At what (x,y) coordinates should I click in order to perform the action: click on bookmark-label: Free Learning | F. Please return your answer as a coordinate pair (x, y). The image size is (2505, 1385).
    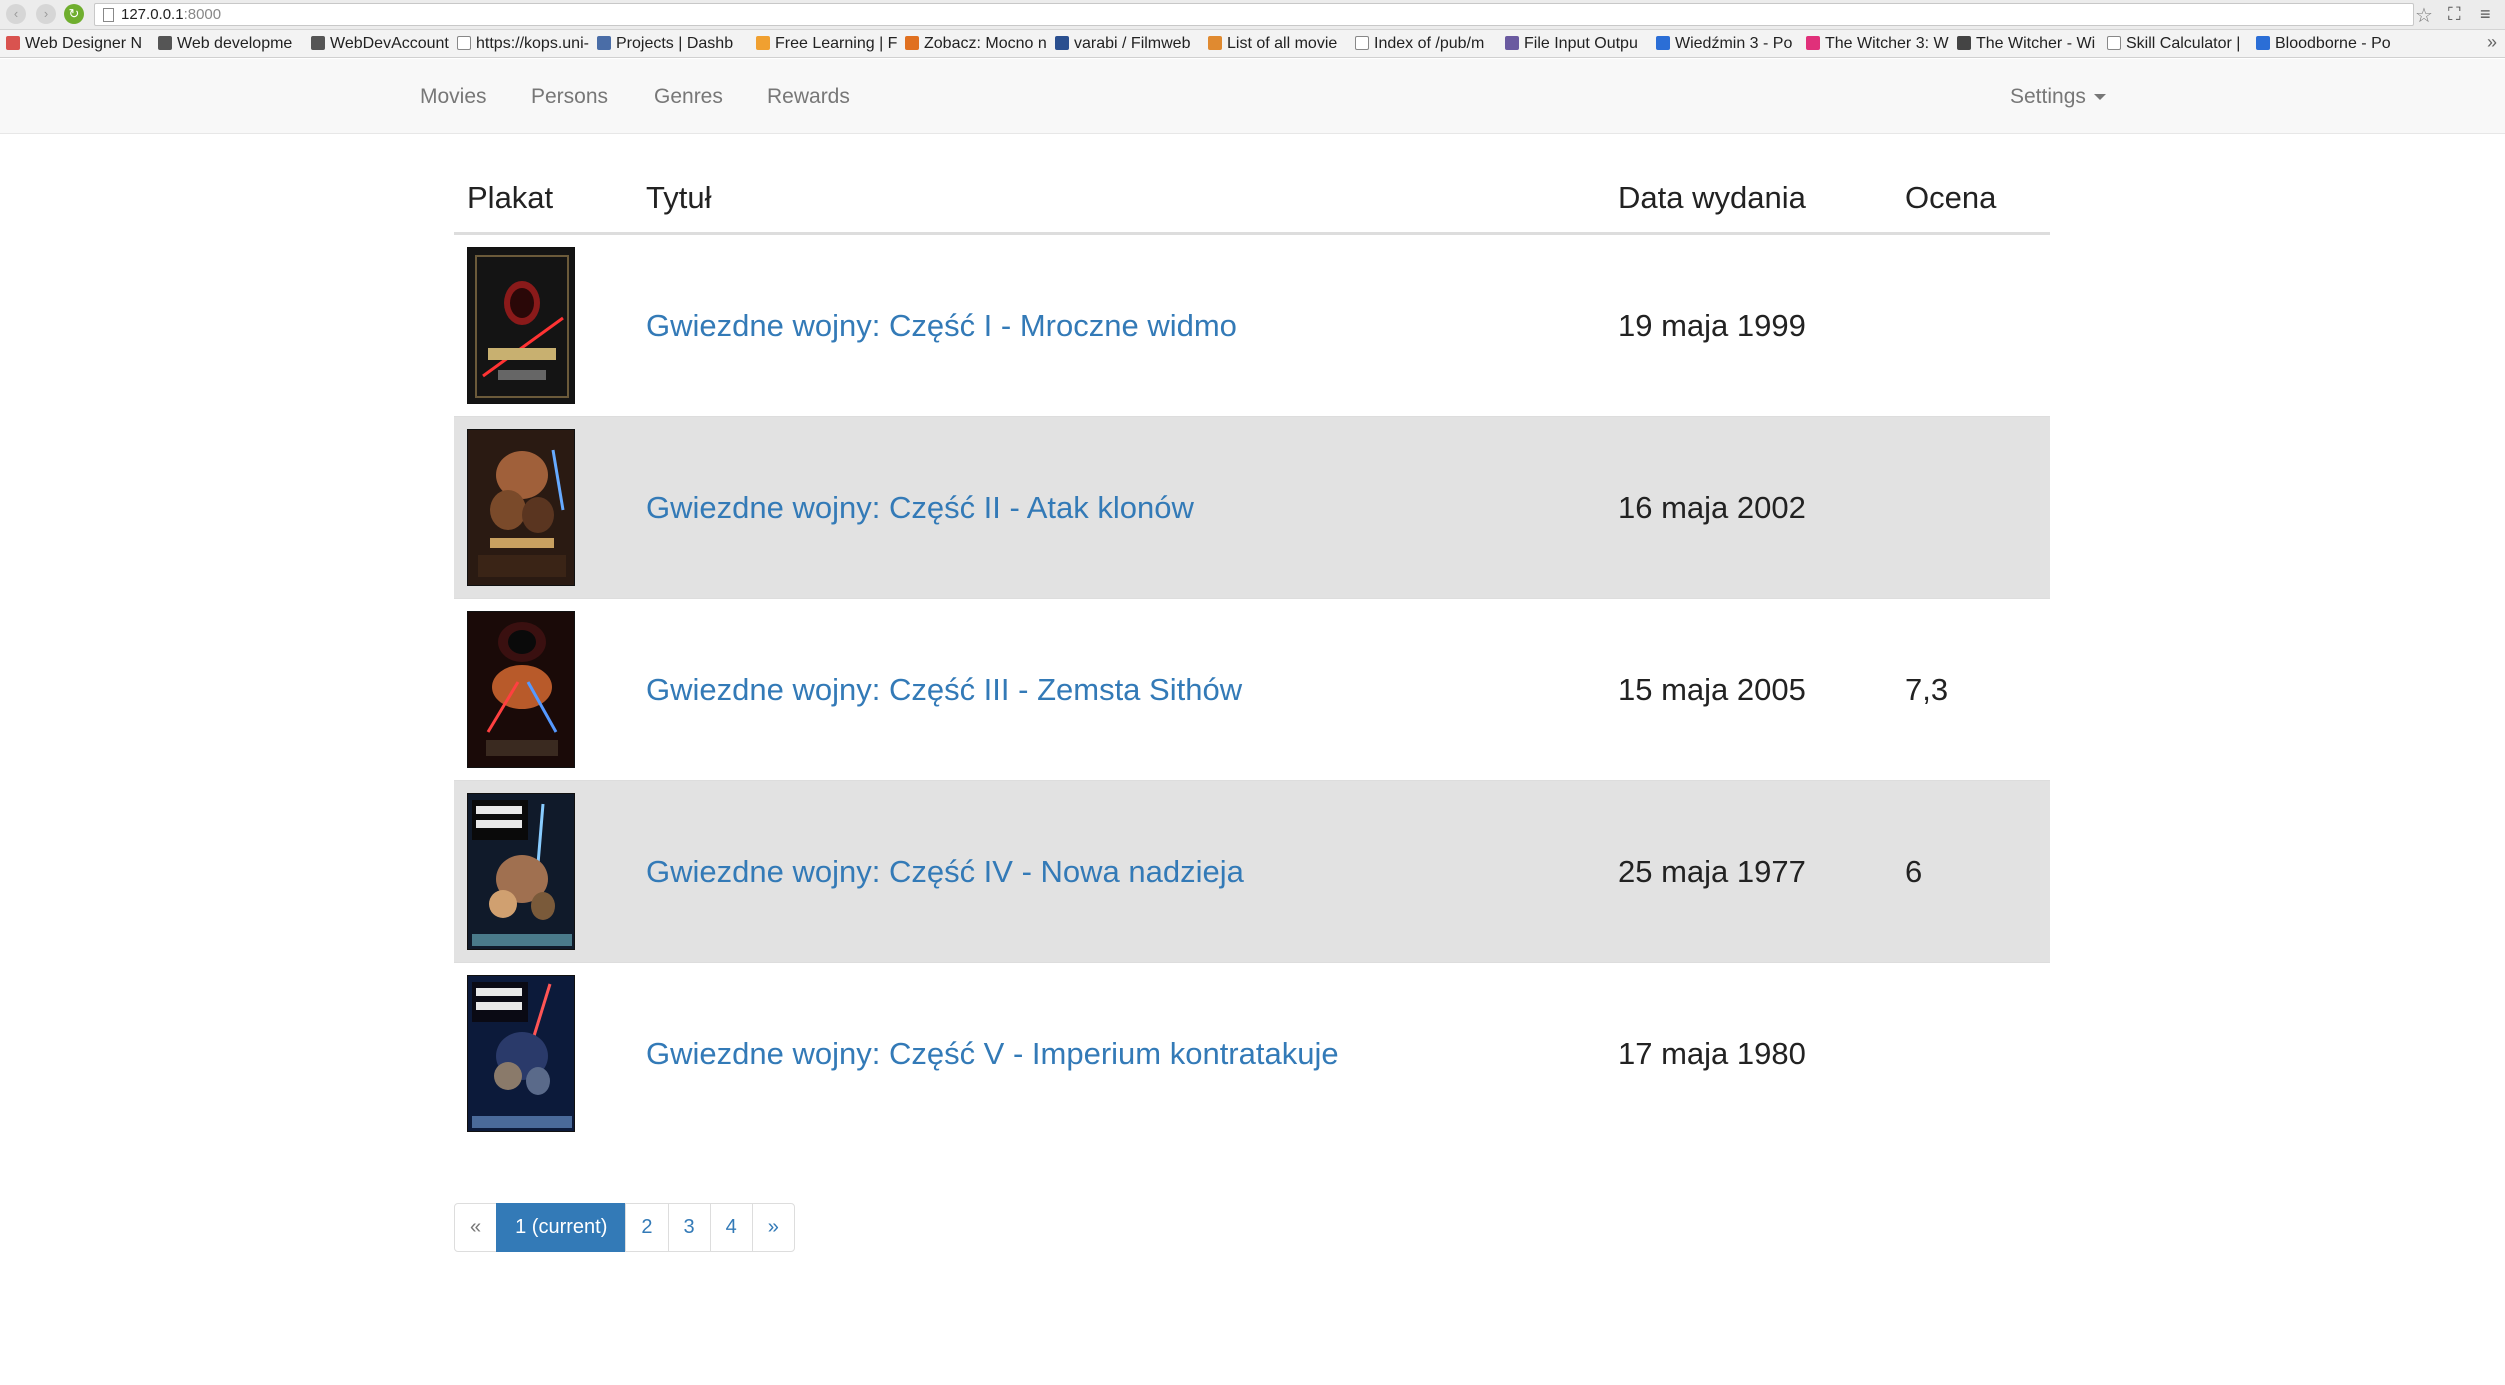
    Looking at the image, I should click on (836, 43).